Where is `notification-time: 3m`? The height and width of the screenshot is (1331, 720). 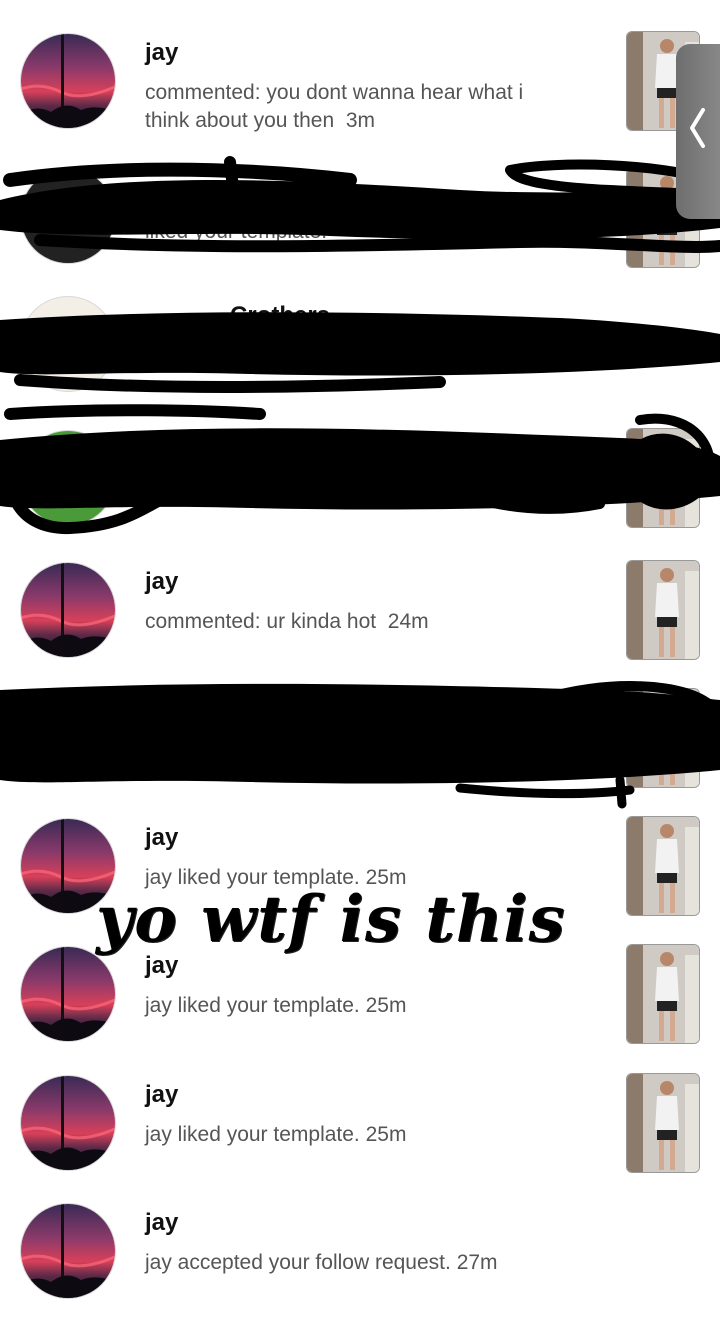
notification-time: 3m is located at coordinates (360, 120).